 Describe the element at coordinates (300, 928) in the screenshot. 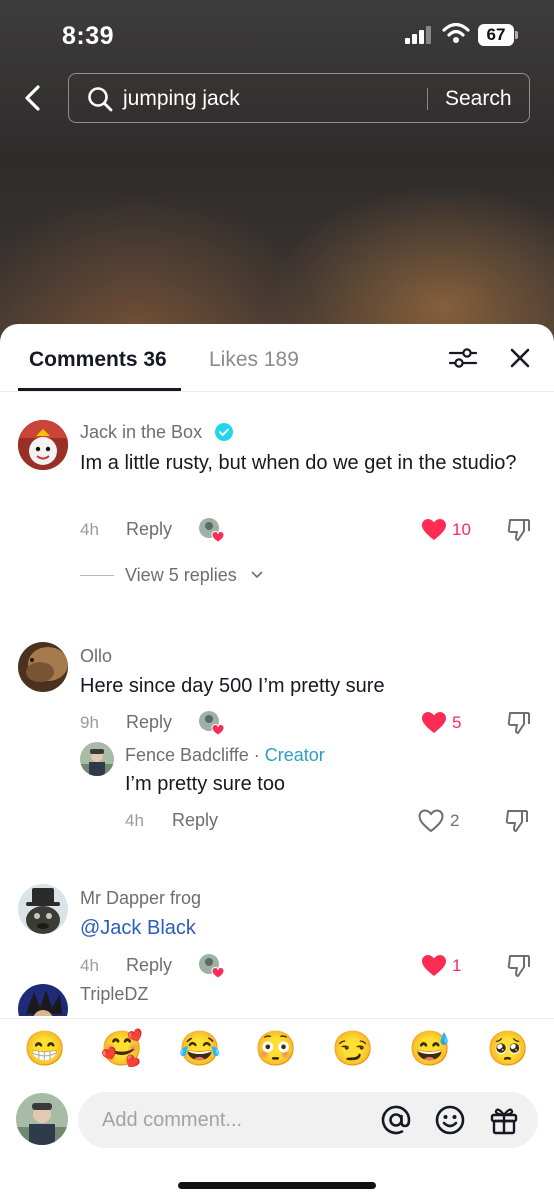

I see `comment-mention: @Jack Black` at that location.